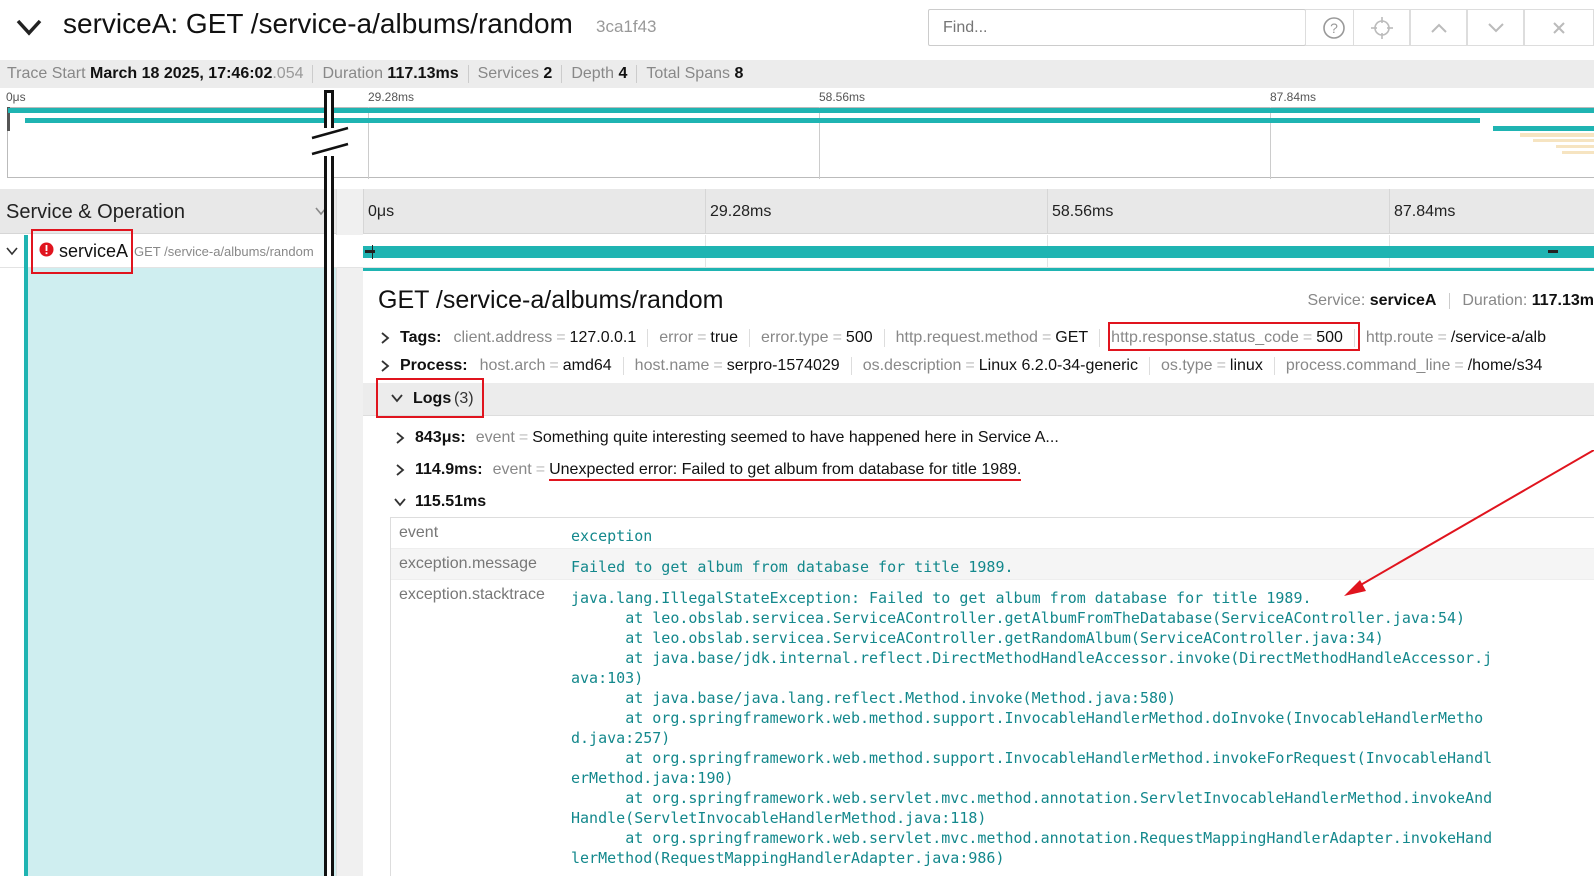 This screenshot has height=876, width=1594. Describe the element at coordinates (26, 251) in the screenshot. I see `span-service-color` at that location.